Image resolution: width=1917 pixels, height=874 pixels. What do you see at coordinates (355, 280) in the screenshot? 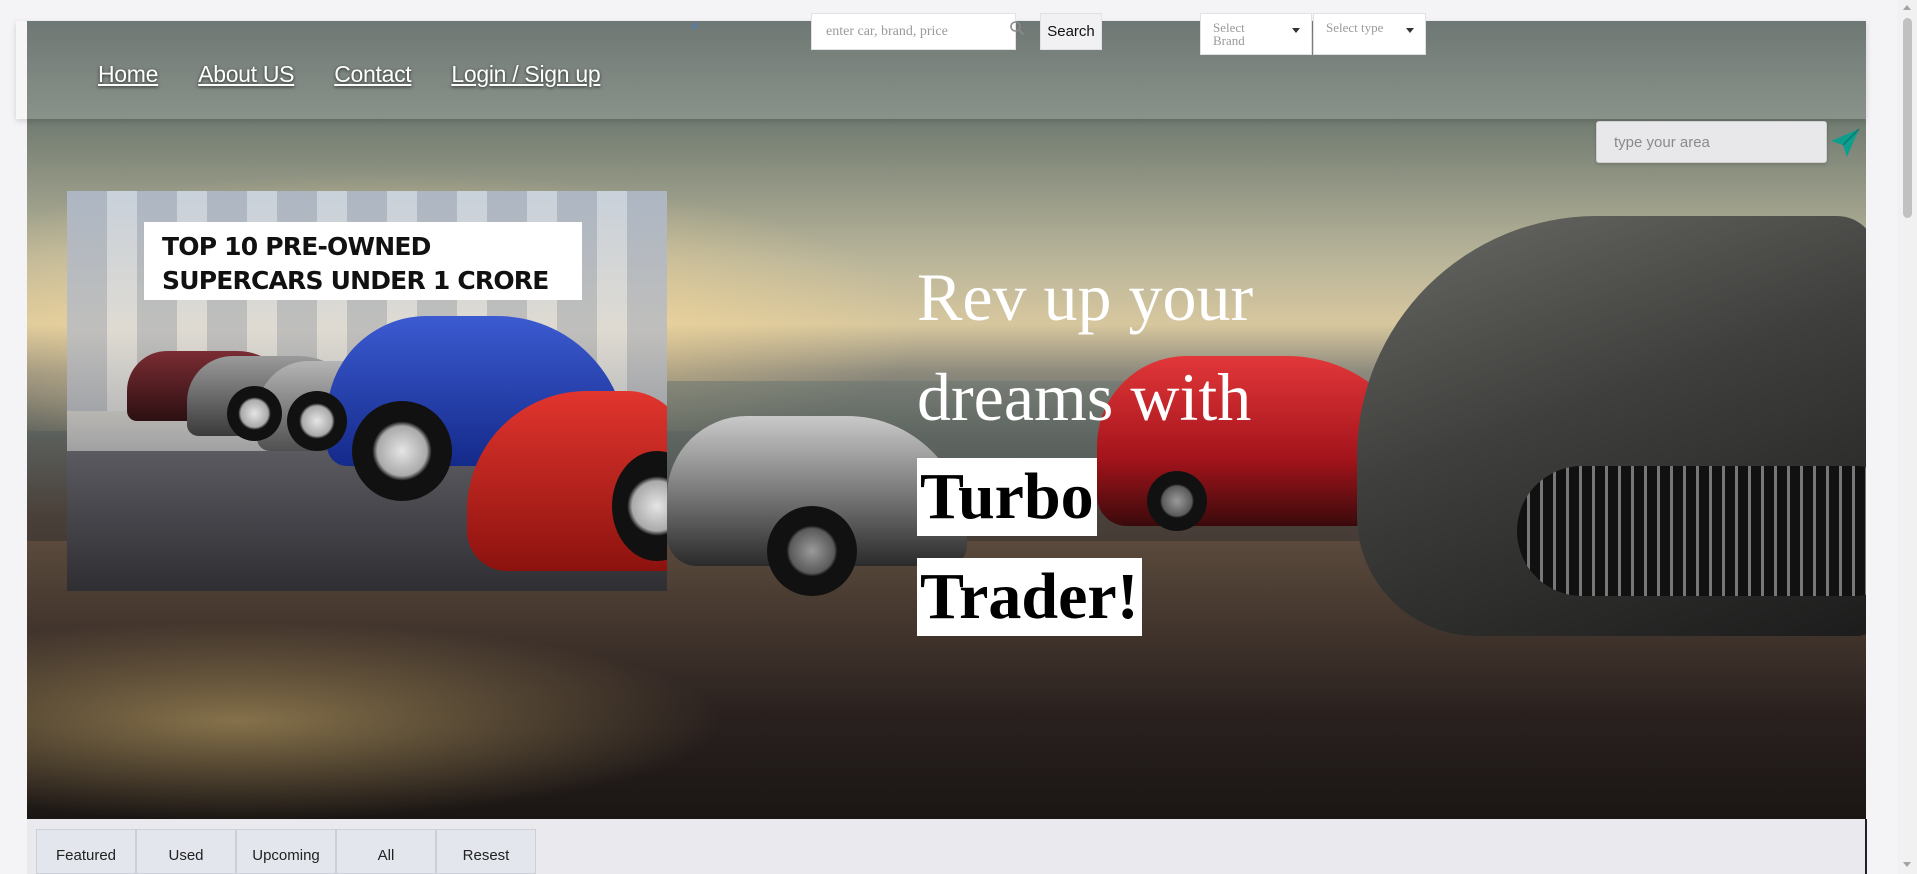
I see `promo-title-line2: SUPERCARS UNDER 1 CRORE` at bounding box center [355, 280].